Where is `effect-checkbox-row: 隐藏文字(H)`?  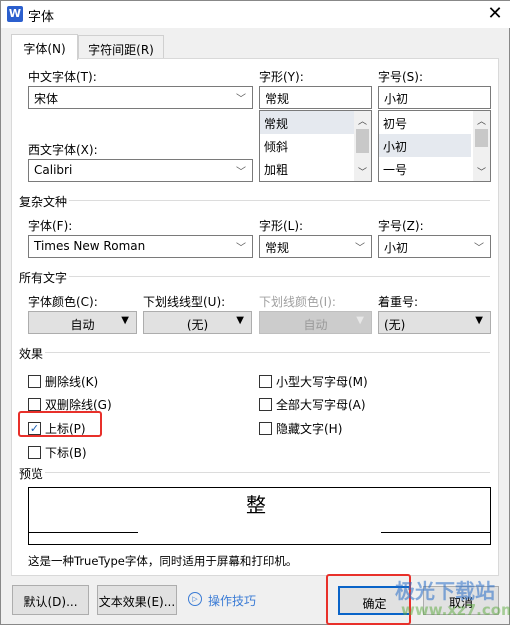 effect-checkbox-row: 隐藏文字(H) is located at coordinates (300, 428).